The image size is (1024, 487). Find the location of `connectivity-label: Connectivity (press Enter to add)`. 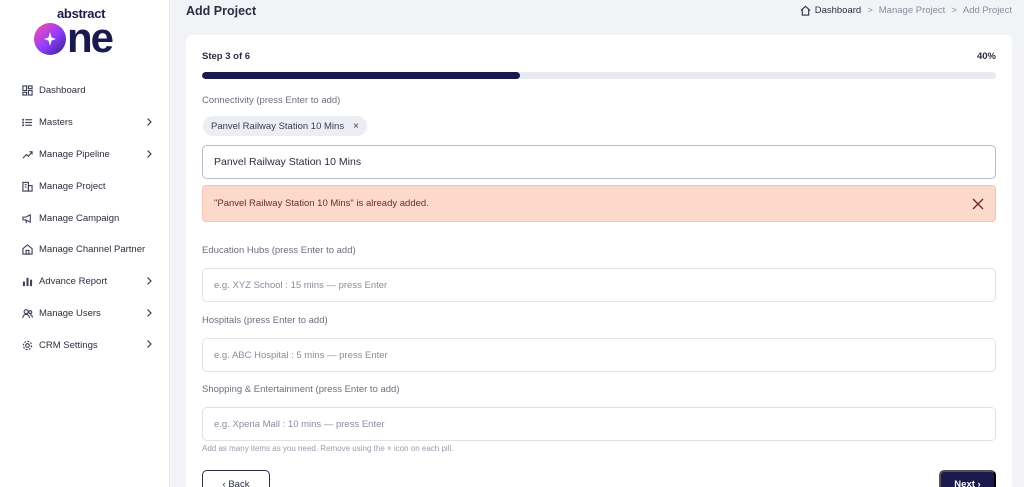

connectivity-label: Connectivity (press Enter to add) is located at coordinates (271, 100).